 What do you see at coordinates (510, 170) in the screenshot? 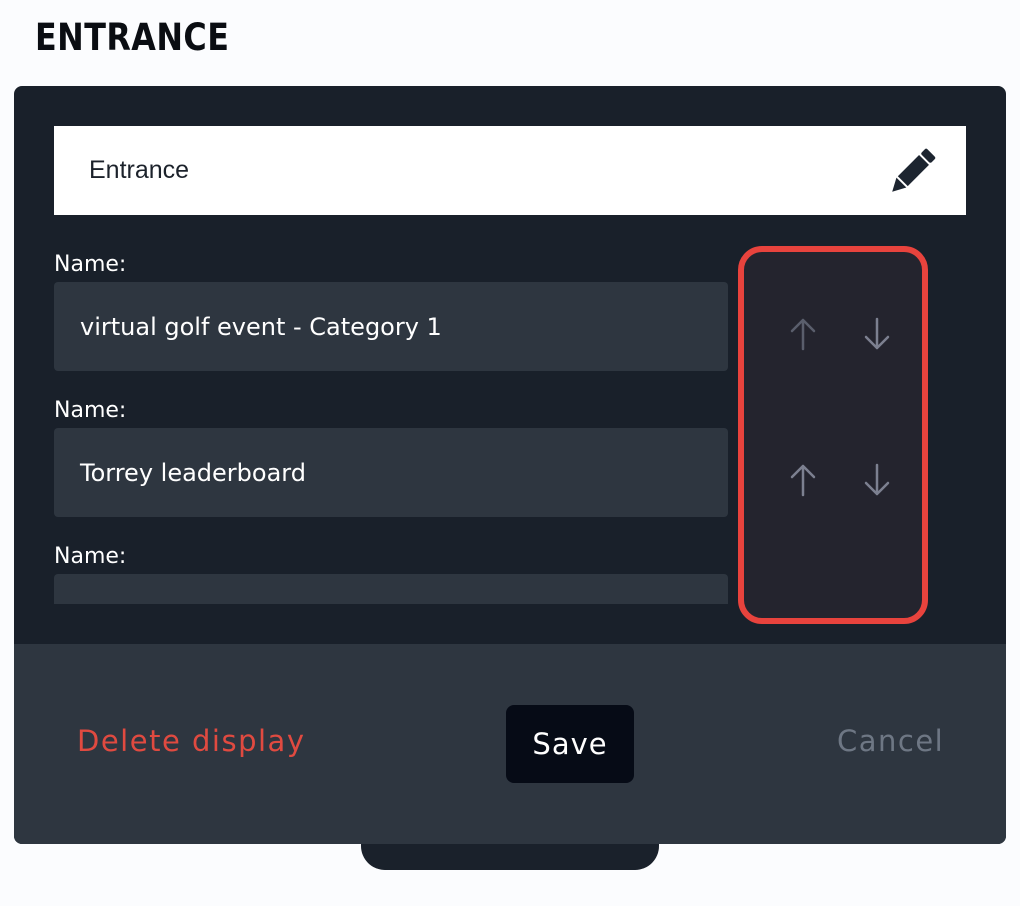
I see `display-name-bar: Entrance` at bounding box center [510, 170].